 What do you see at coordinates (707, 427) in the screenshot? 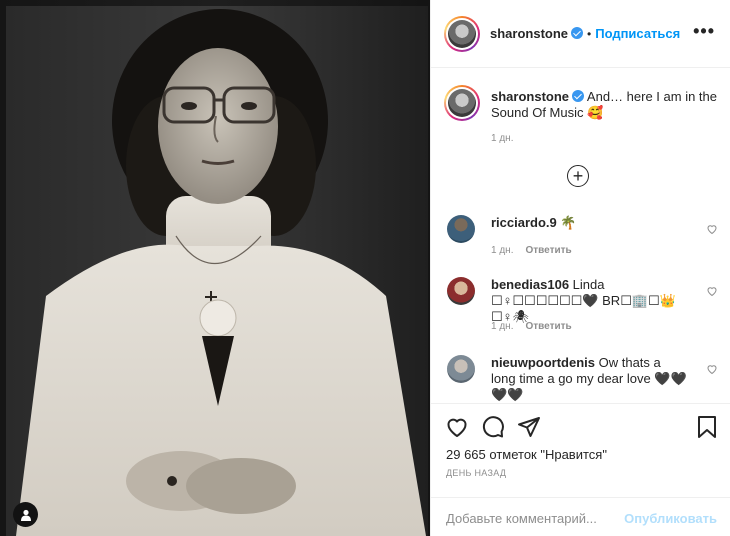
I see `bookmark-icon` at bounding box center [707, 427].